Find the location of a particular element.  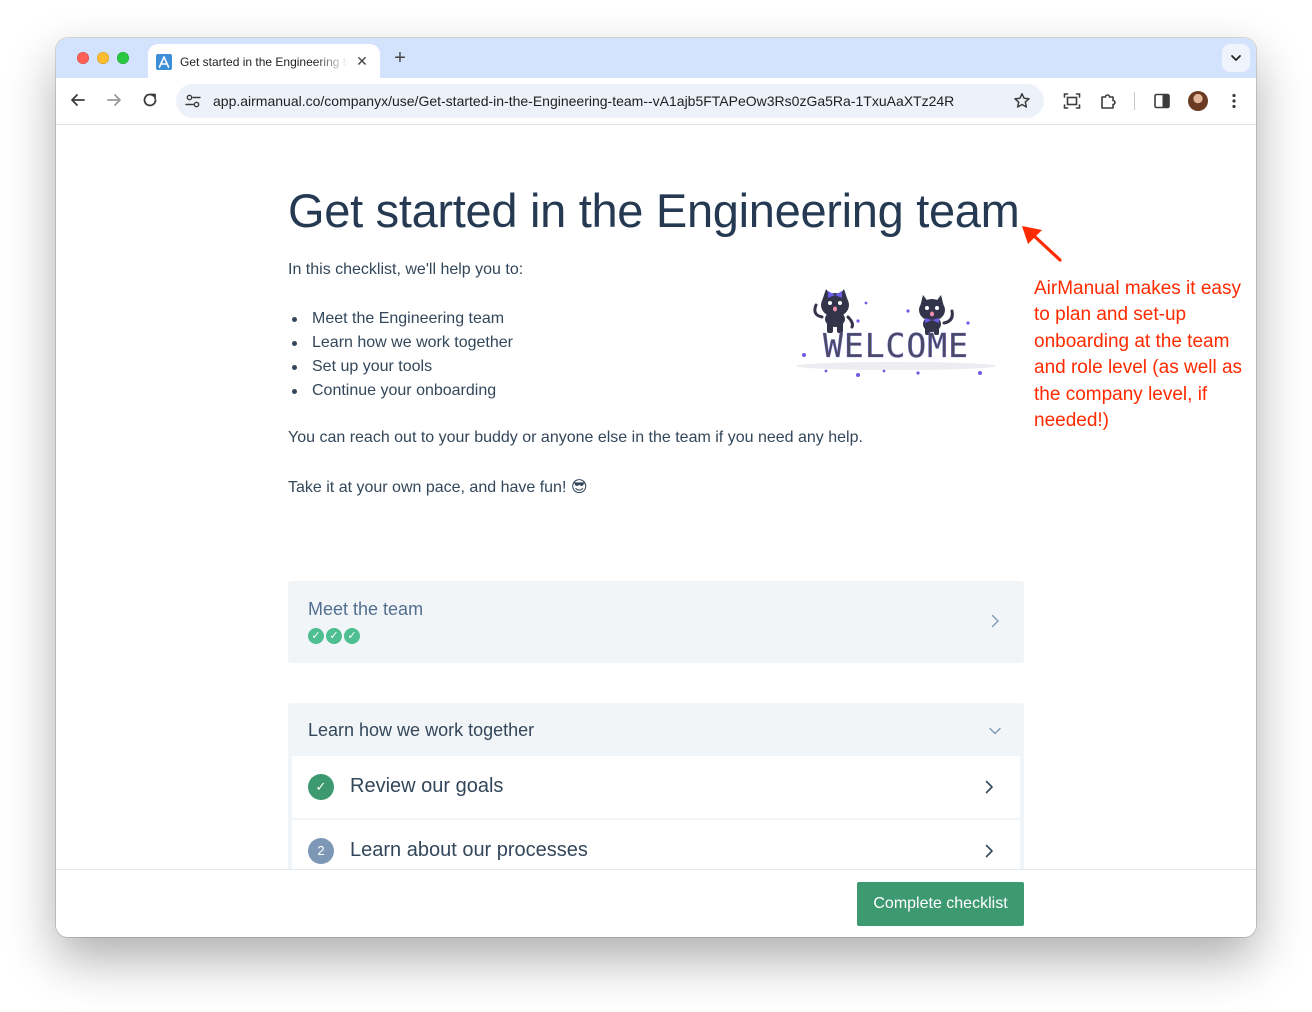

arrow-left-icon is located at coordinates (78, 100).